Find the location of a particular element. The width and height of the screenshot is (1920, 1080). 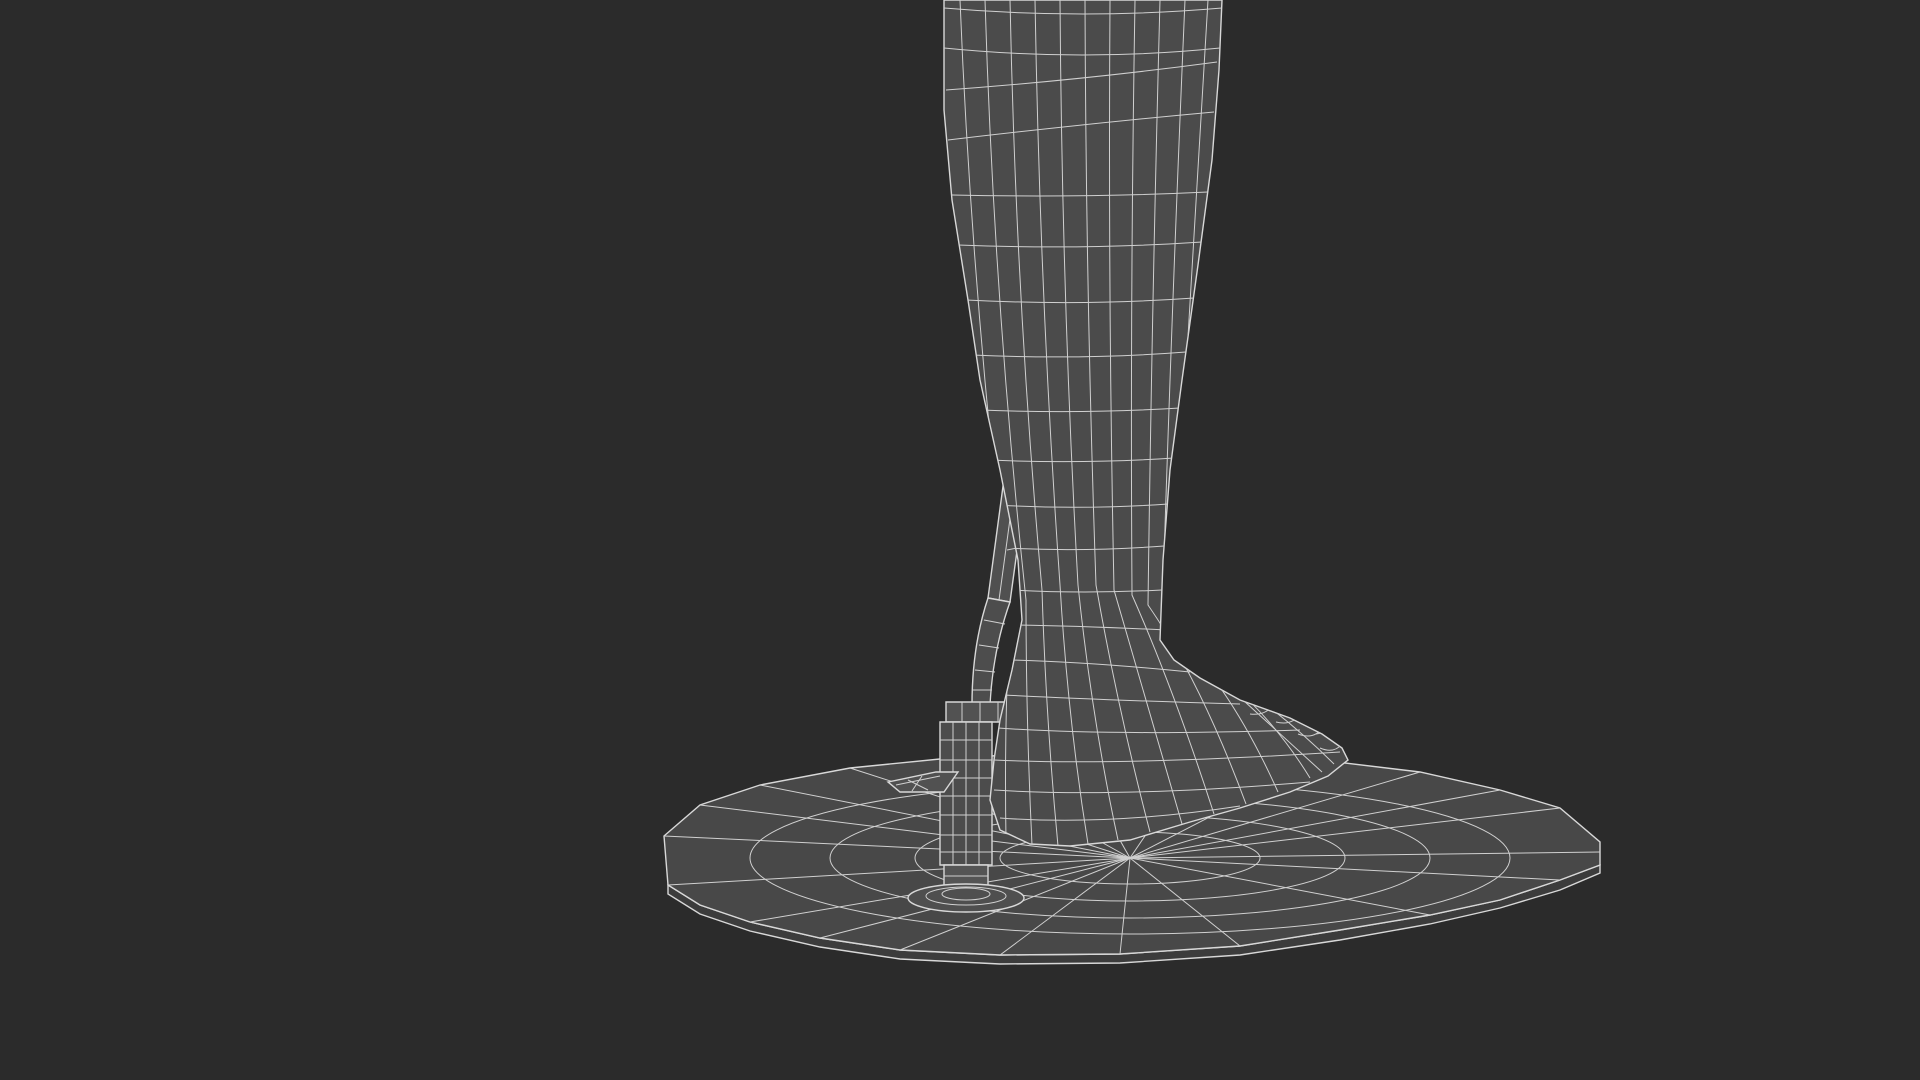

support-rod-bend is located at coordinates (991, 651).